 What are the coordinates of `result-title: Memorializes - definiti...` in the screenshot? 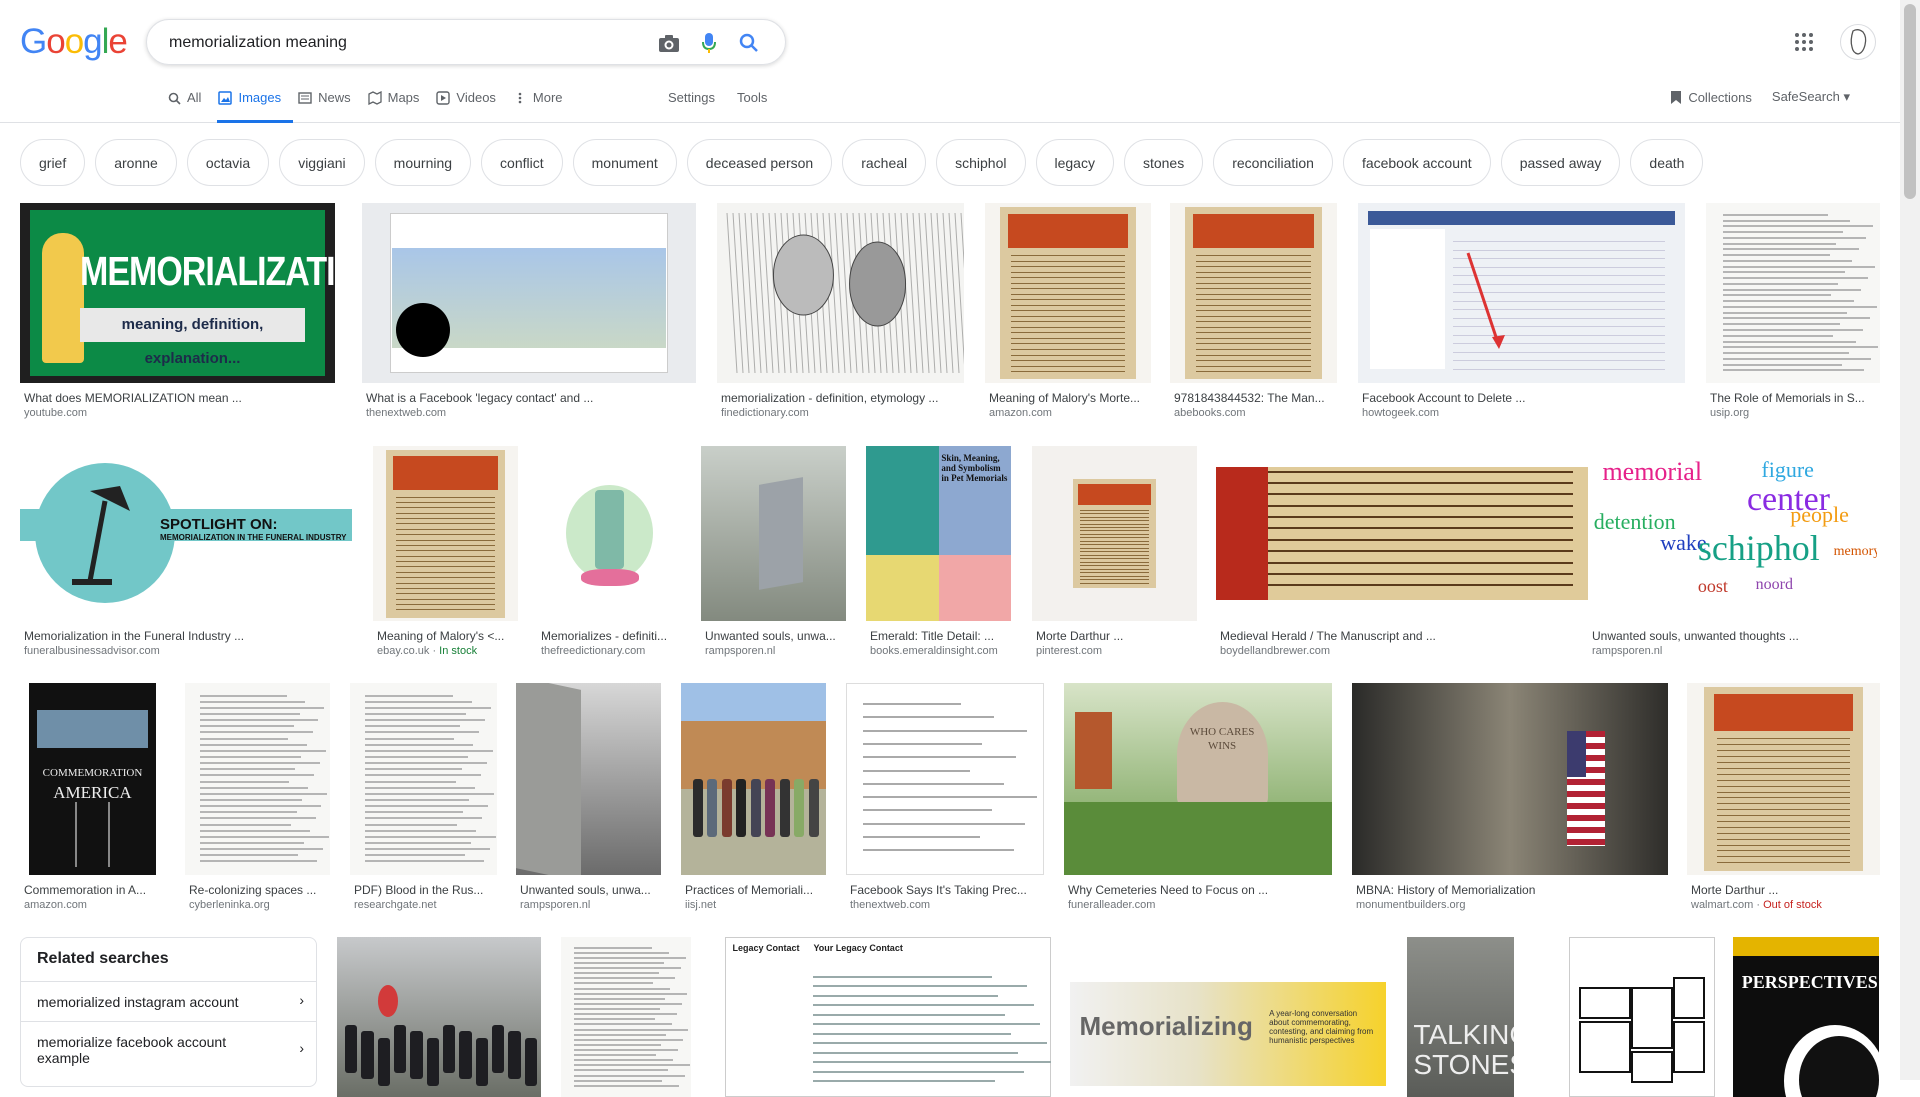 It's located at (609, 636).